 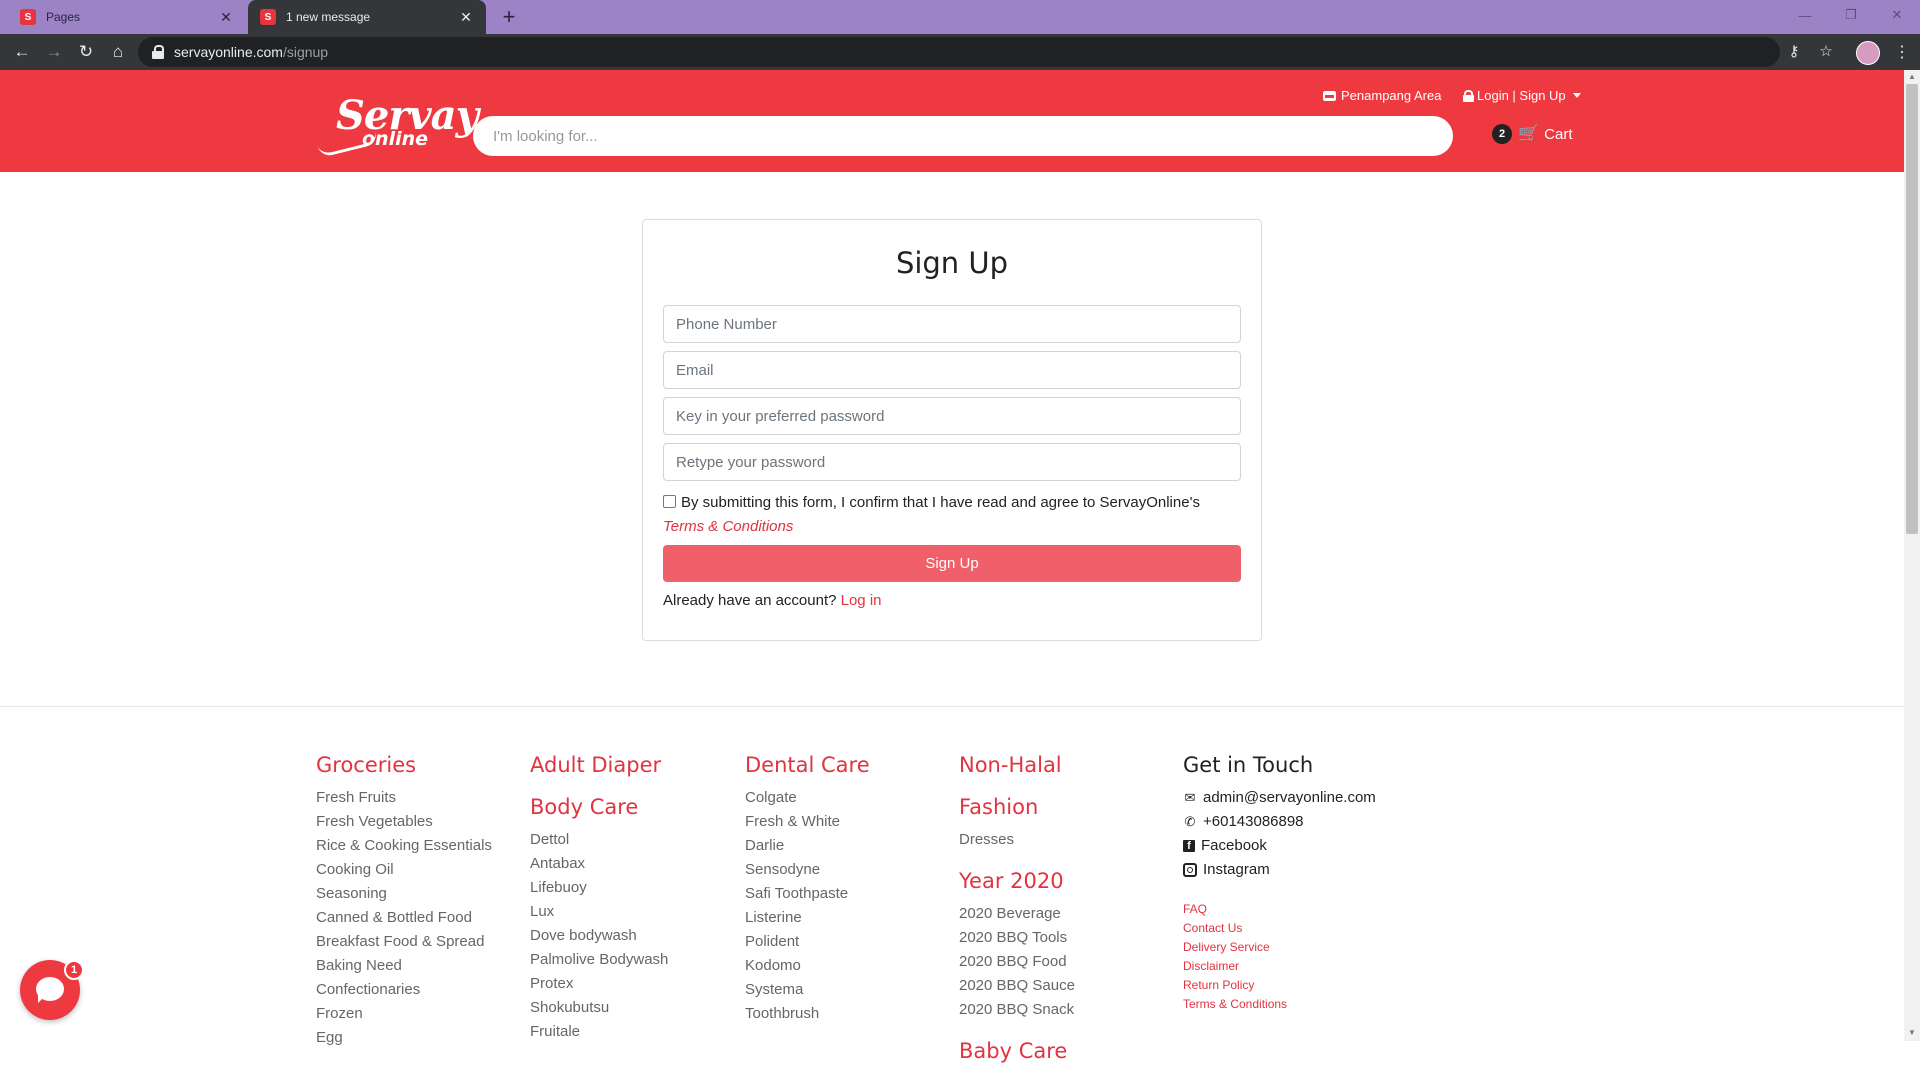 I want to click on category-heading: Non-Halal, so click(x=1017, y=765).